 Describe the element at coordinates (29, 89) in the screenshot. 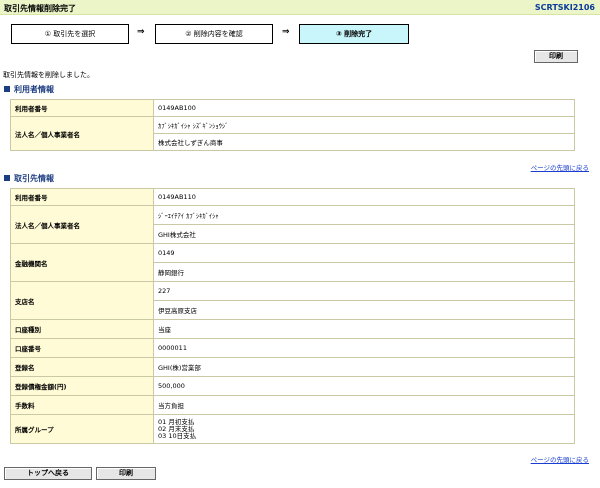

I see `user-info-heading: 利用者情報` at that location.